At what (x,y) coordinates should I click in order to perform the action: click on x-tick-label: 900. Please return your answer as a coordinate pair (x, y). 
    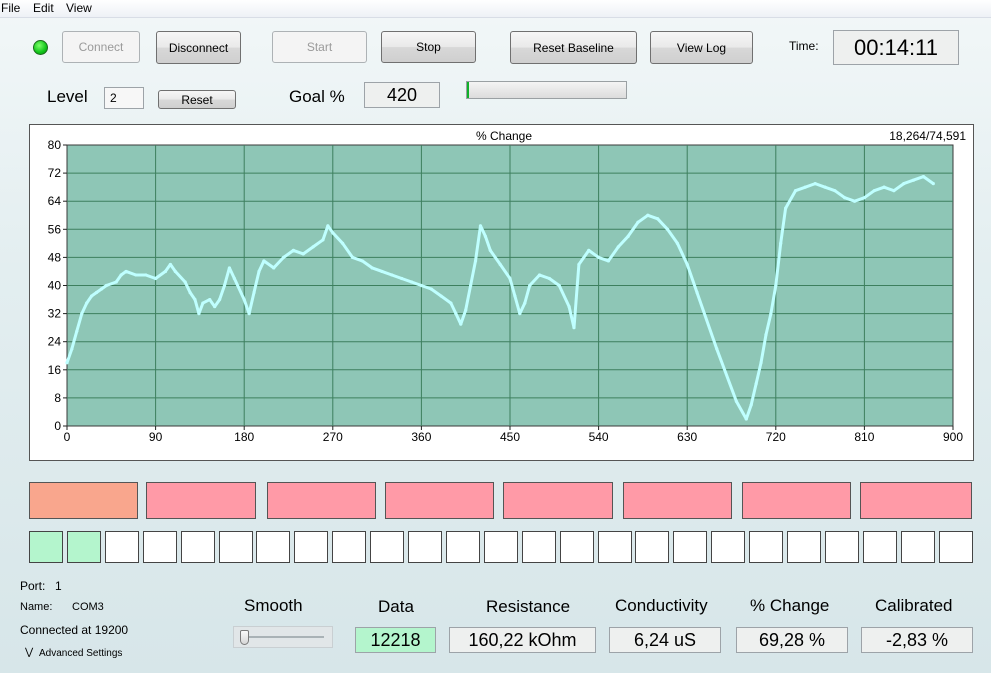
    Looking at the image, I should click on (953, 437).